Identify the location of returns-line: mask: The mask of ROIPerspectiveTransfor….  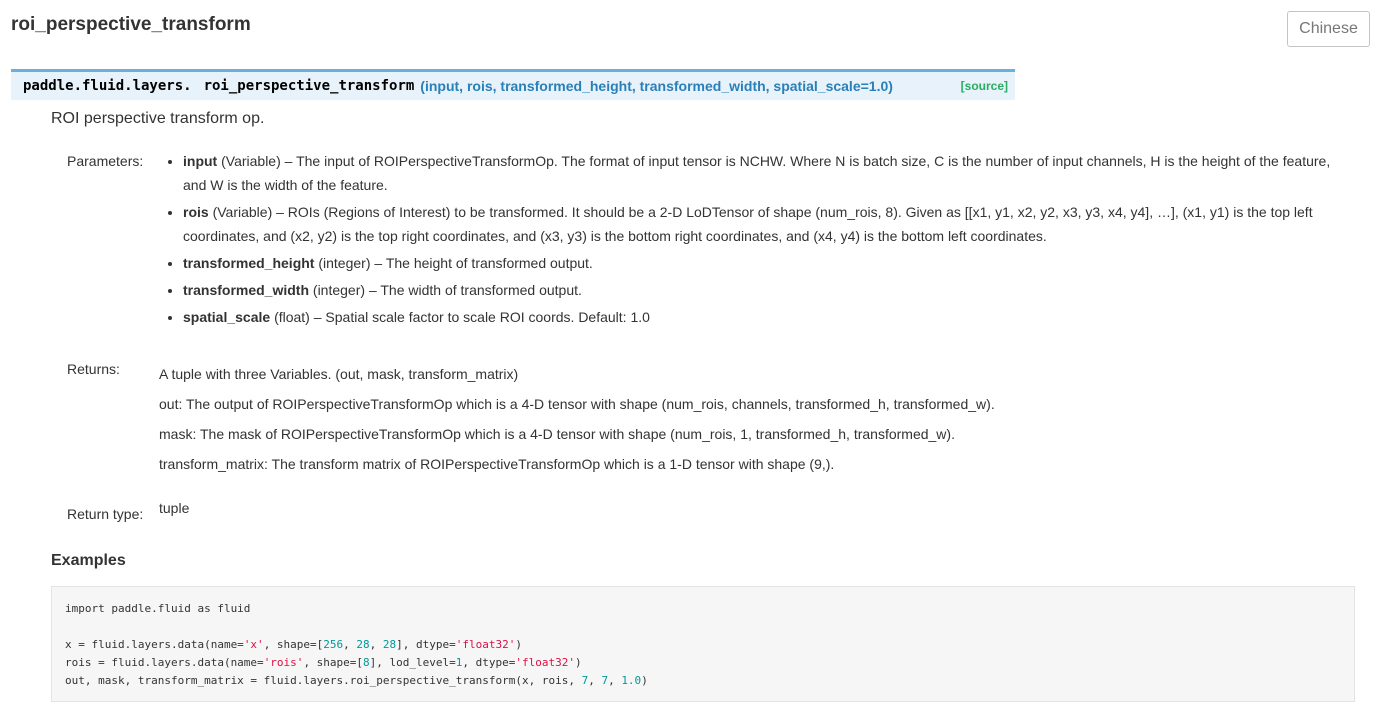
(557, 434).